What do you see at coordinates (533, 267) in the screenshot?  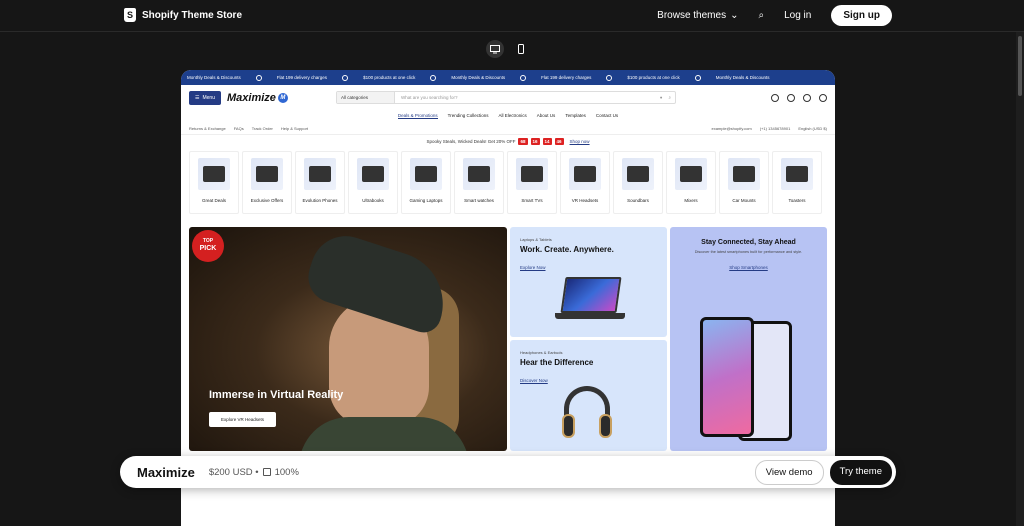 I see `explore-now-link: Explore Now` at bounding box center [533, 267].